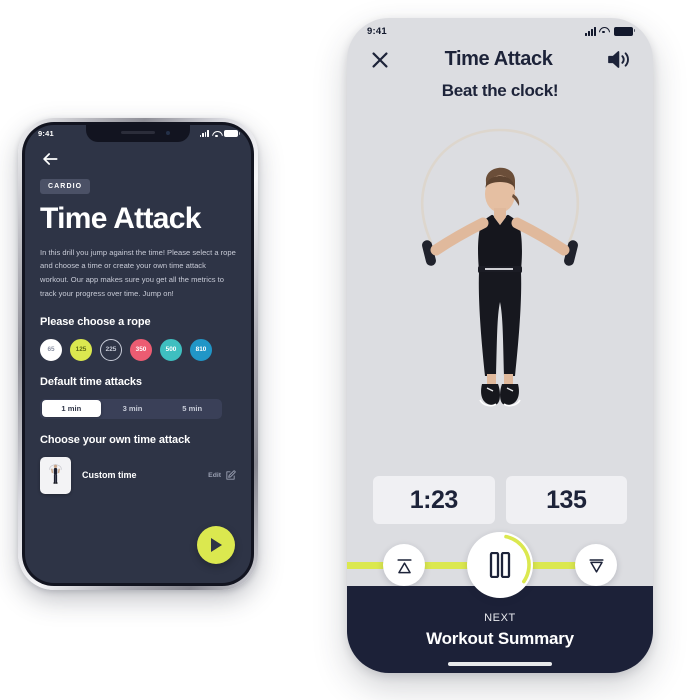 The height and width of the screenshot is (700, 700). I want to click on rope-option-225: 225, so click(111, 349).